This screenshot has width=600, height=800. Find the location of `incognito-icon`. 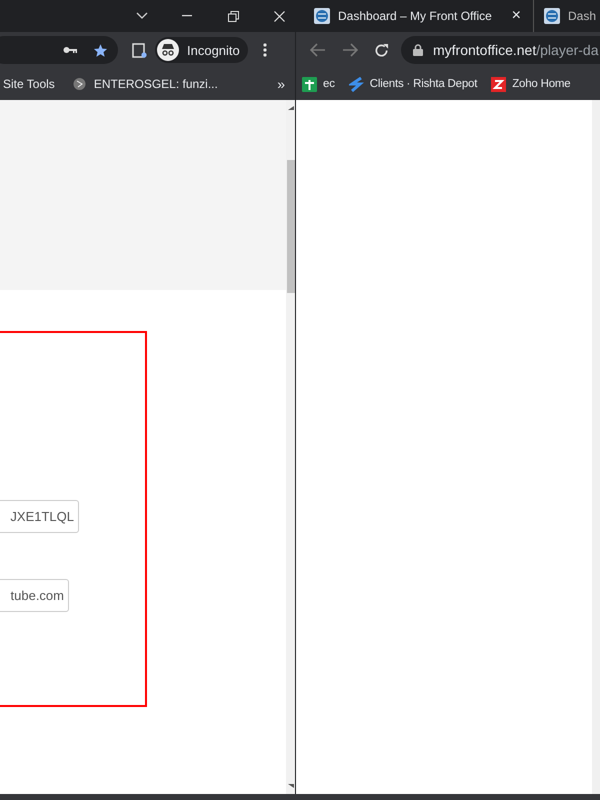

incognito-icon is located at coordinates (168, 50).